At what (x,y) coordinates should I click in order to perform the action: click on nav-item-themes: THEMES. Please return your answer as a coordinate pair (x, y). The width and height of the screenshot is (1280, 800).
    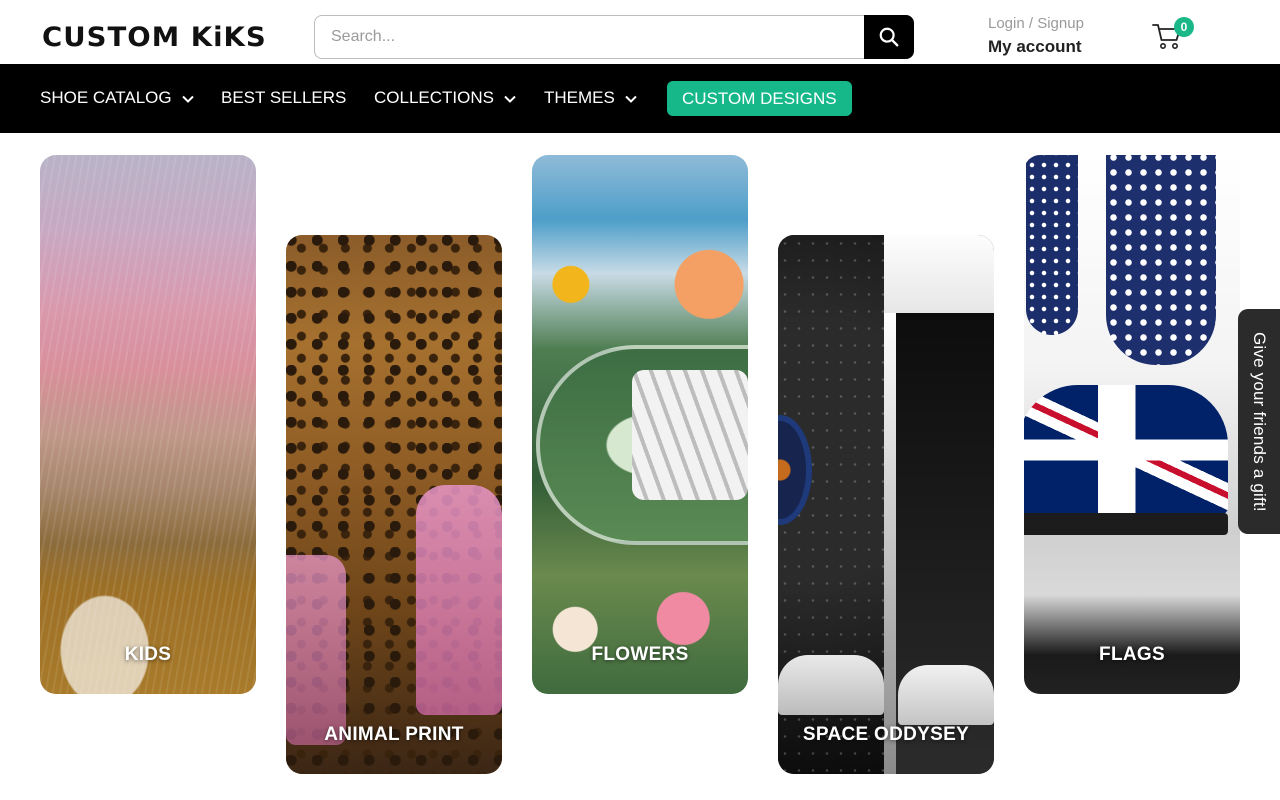
    Looking at the image, I should click on (590, 98).